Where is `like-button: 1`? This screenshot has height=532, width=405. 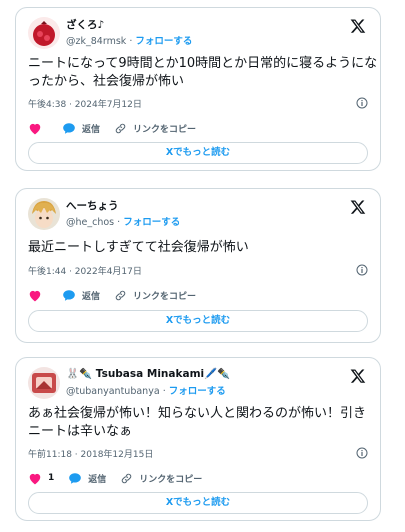 like-button: 1 is located at coordinates (41, 478).